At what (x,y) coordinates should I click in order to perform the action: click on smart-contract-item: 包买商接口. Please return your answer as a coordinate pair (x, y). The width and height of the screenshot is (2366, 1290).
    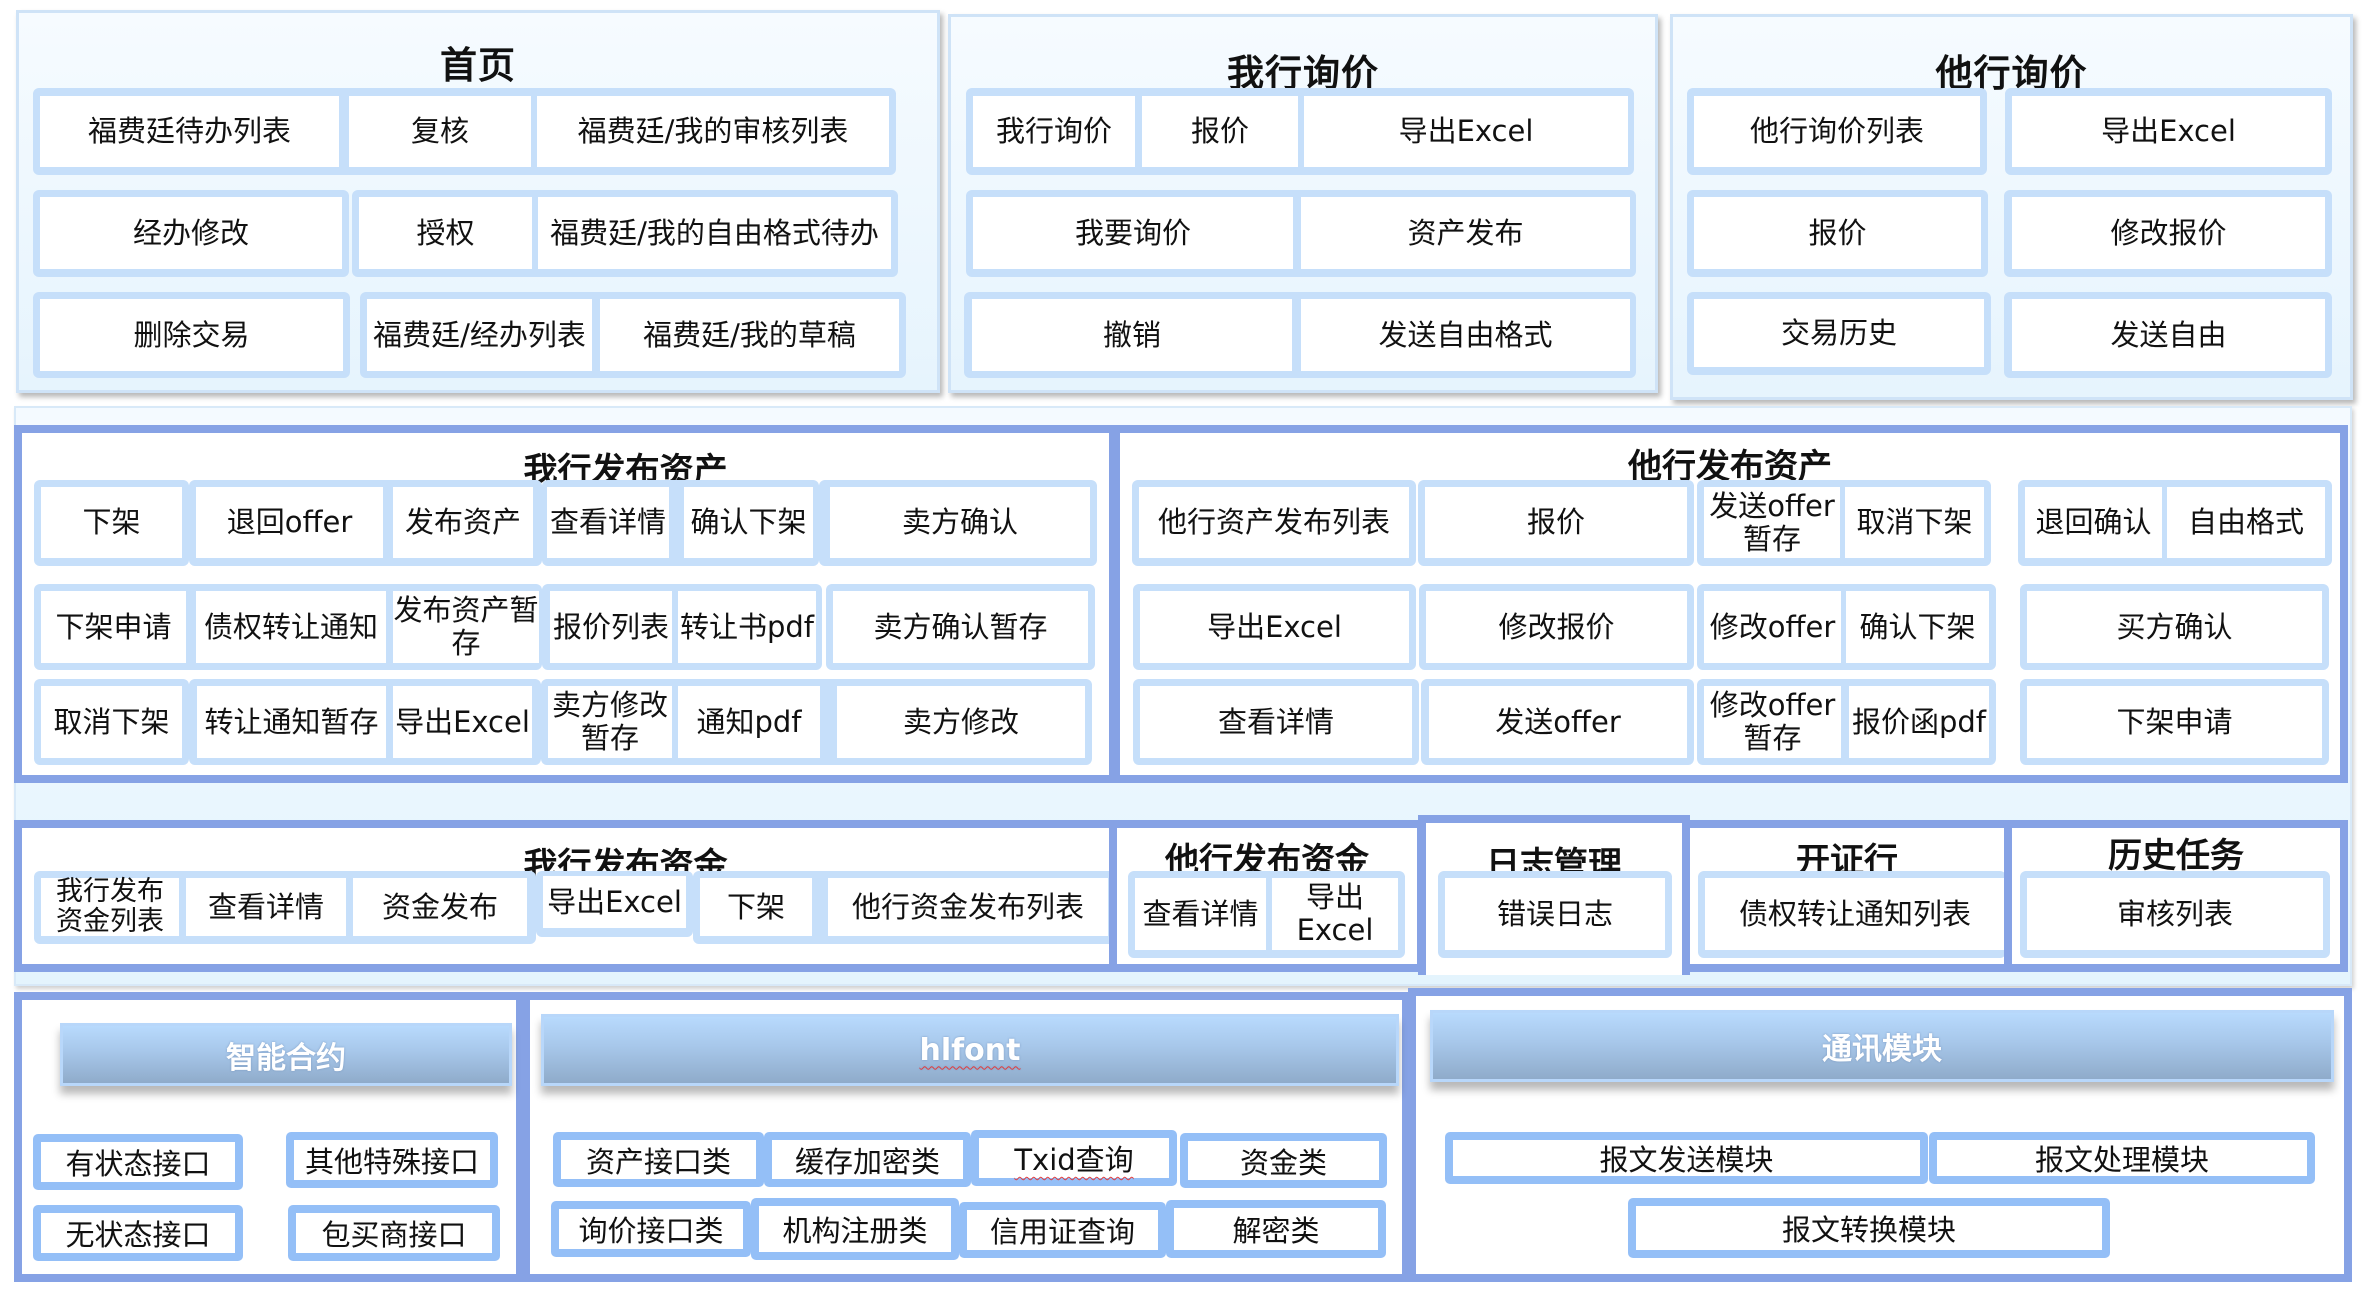
    Looking at the image, I should click on (394, 1233).